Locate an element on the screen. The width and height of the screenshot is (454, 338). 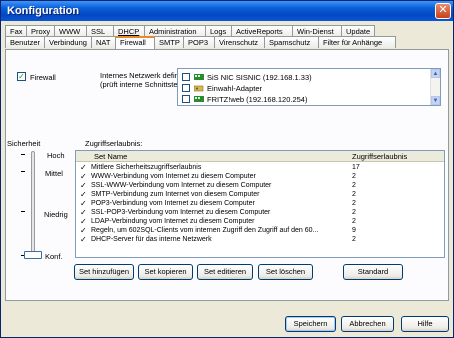
network-item-label: SiS NIC SISNIC (192.168.1.33) is located at coordinates (259, 77).